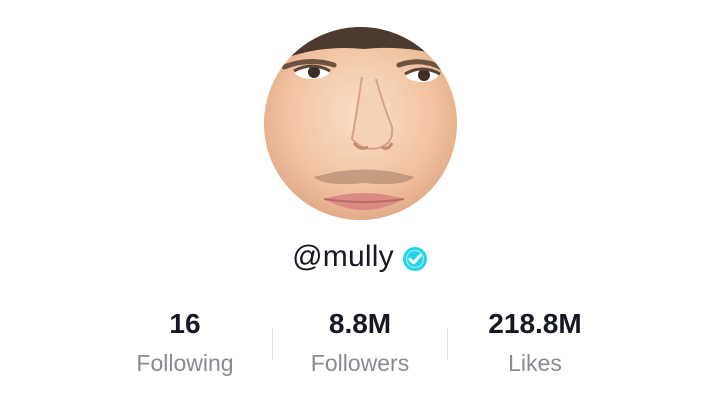  What do you see at coordinates (535, 363) in the screenshot?
I see `likes-label: Likes` at bounding box center [535, 363].